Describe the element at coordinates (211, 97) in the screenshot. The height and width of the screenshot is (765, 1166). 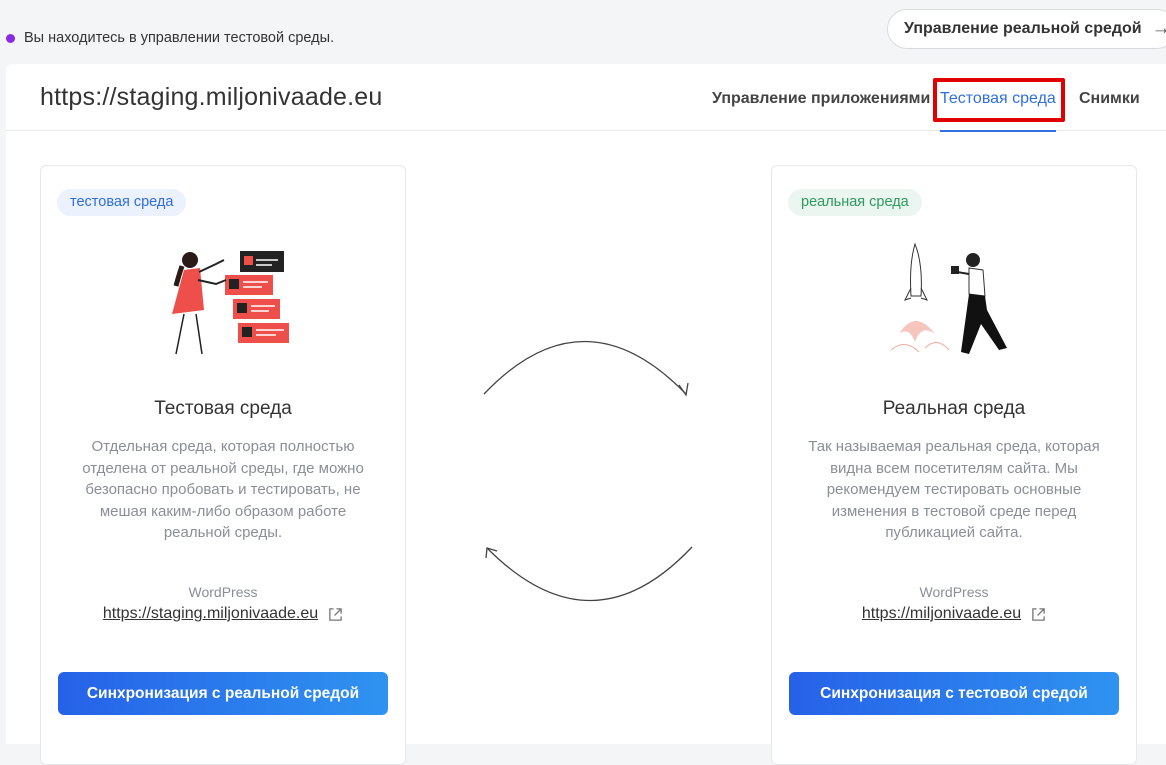
I see `page-title: https://staging.miljonivaade.eu` at that location.